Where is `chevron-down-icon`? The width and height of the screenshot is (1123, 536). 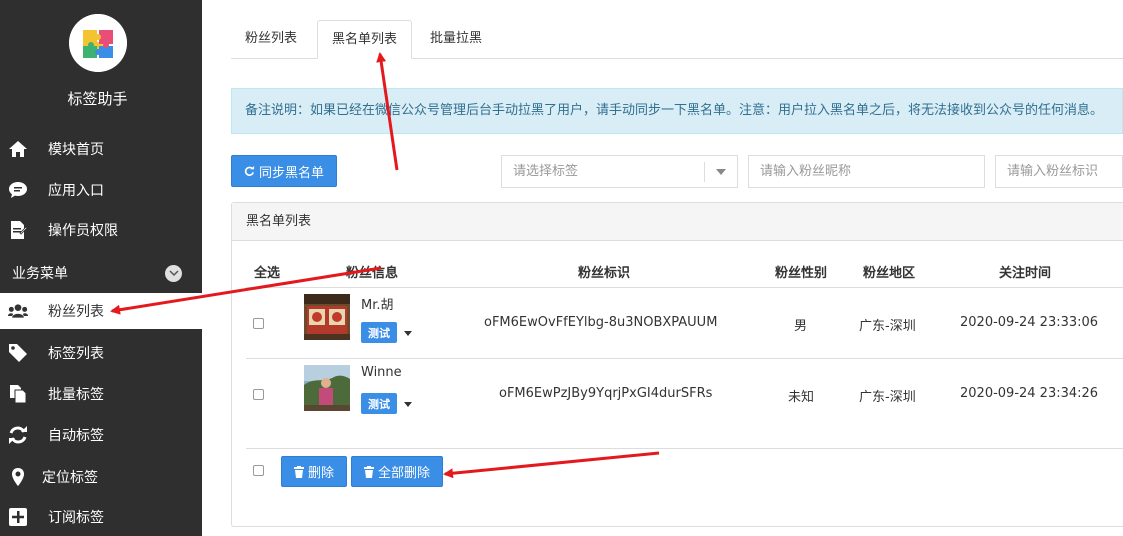
chevron-down-icon is located at coordinates (173, 273).